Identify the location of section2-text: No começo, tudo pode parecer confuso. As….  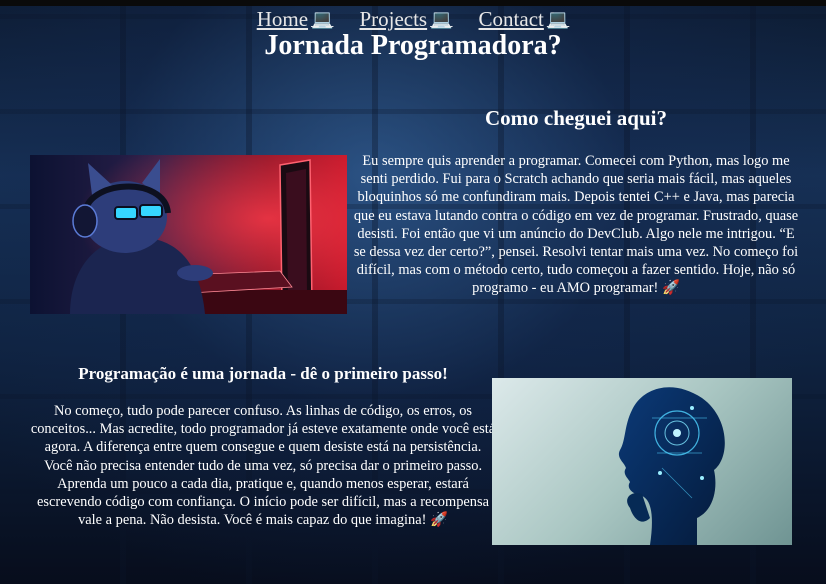
(263, 466).